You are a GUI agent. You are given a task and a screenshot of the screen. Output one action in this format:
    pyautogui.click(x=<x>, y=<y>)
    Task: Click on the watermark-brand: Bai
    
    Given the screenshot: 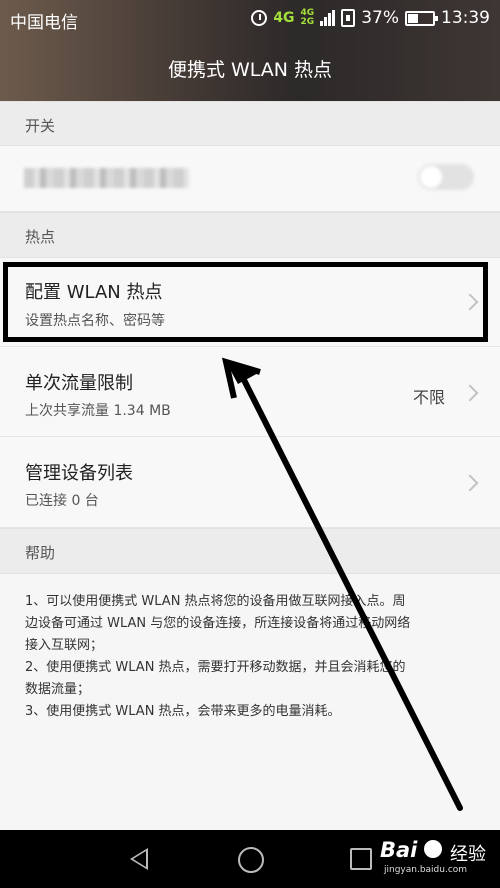 What is the action you would take?
    pyautogui.click(x=399, y=850)
    